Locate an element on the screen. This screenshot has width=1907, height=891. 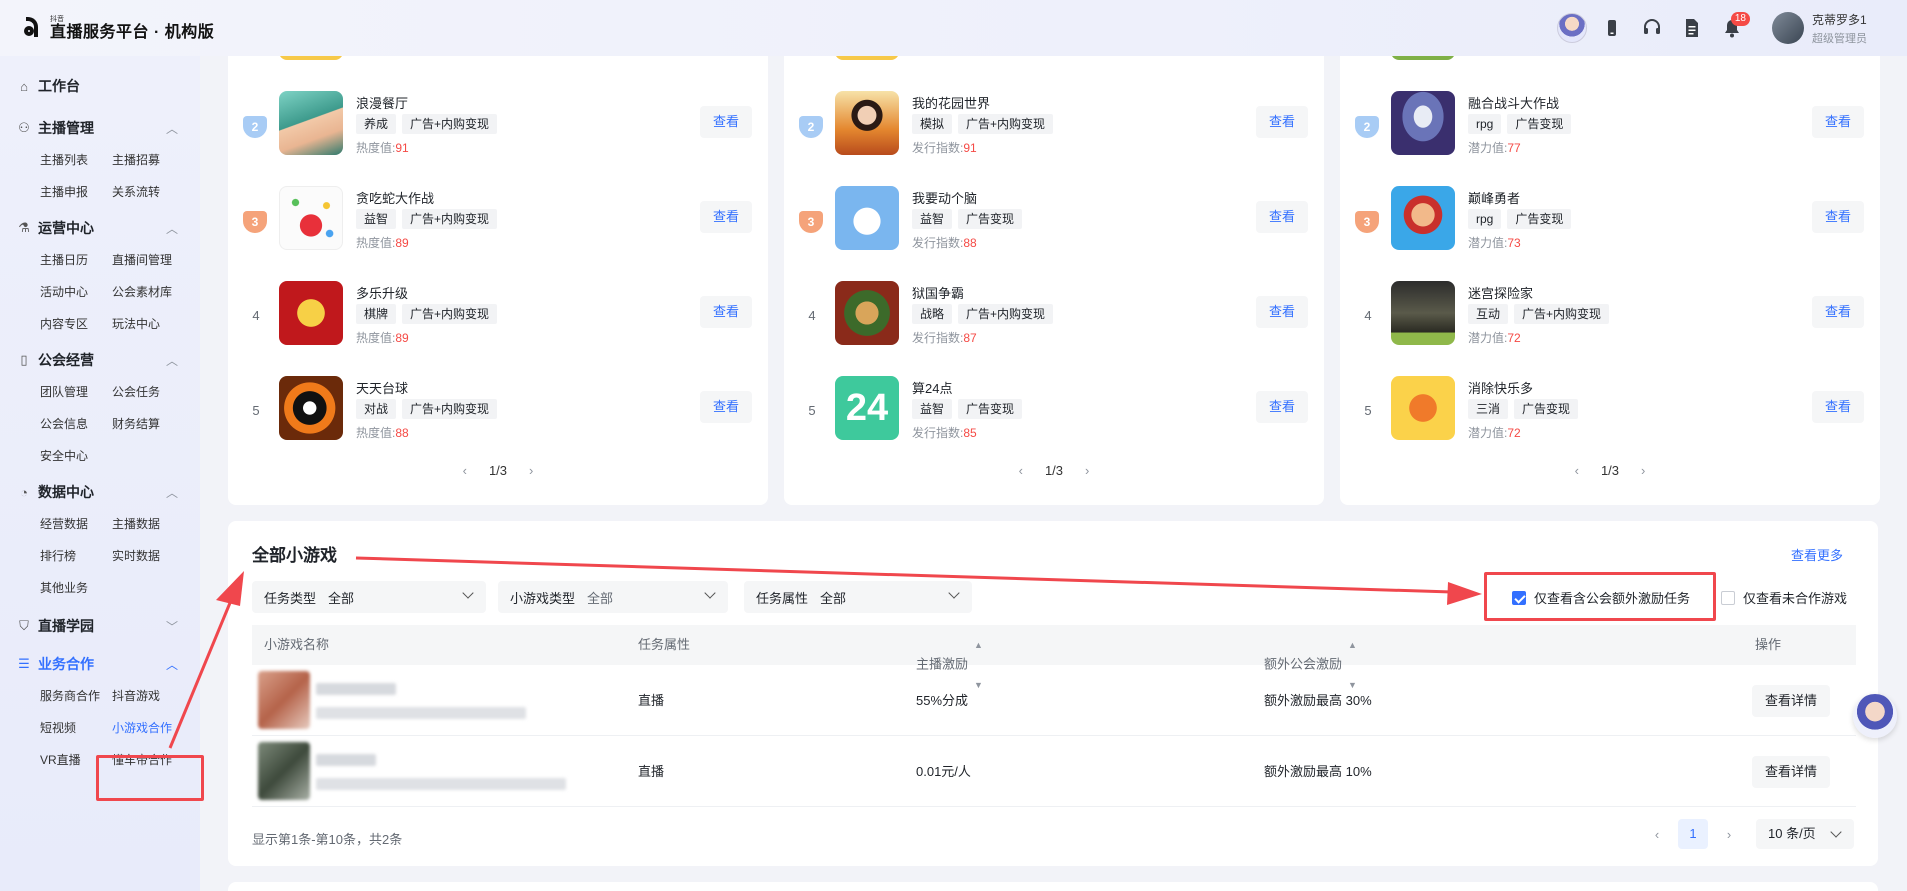
sidebar-item-room-management: 直播间管理 is located at coordinates (148, 260).